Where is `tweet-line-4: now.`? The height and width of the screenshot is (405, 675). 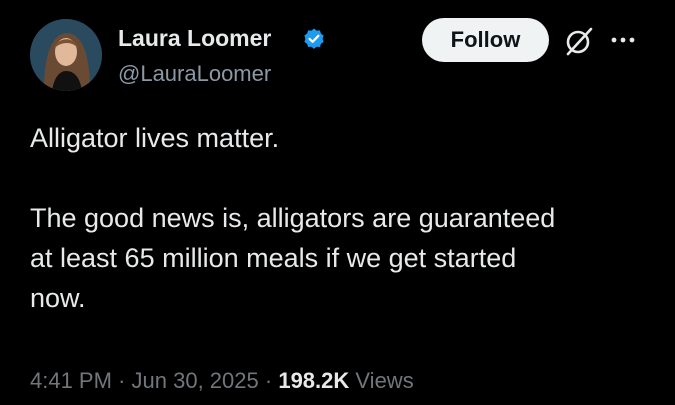 tweet-line-4: now. is located at coordinates (58, 298).